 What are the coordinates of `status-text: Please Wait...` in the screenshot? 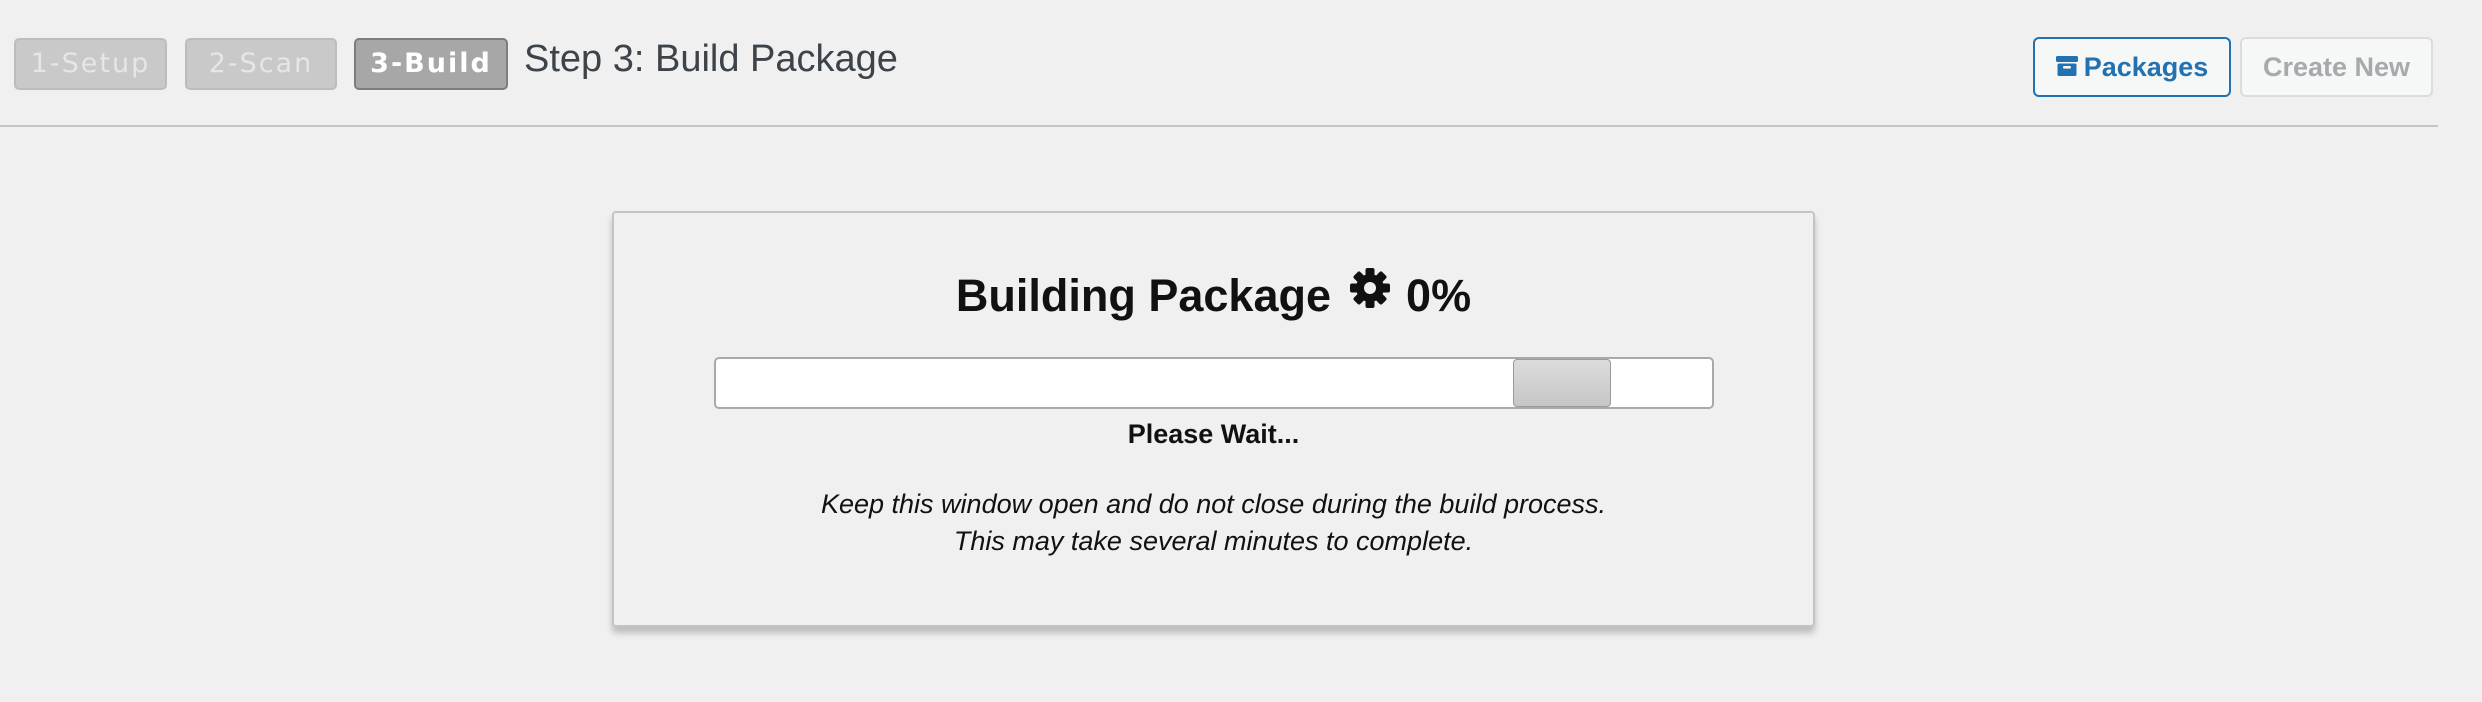 It's located at (1213, 434).